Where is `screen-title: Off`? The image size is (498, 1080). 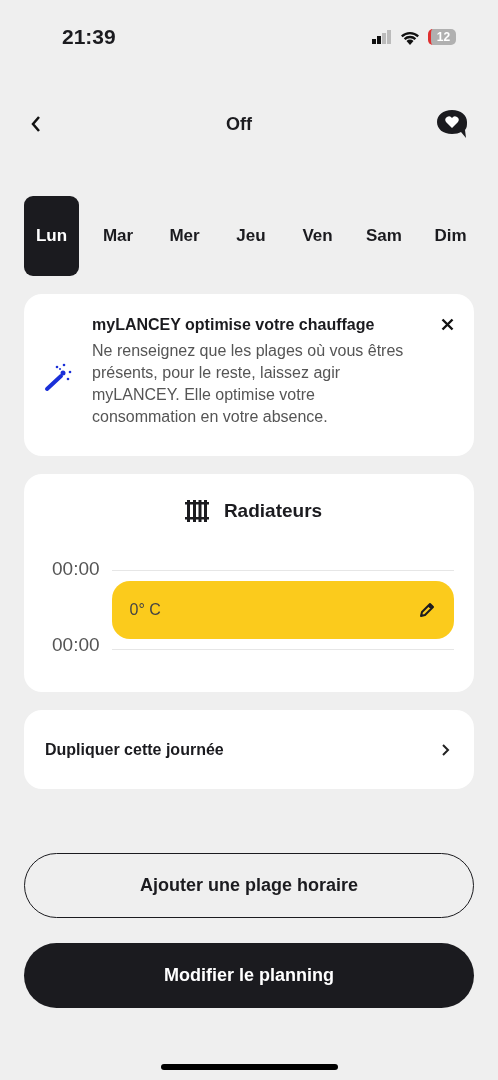 screen-title: Off is located at coordinates (239, 124).